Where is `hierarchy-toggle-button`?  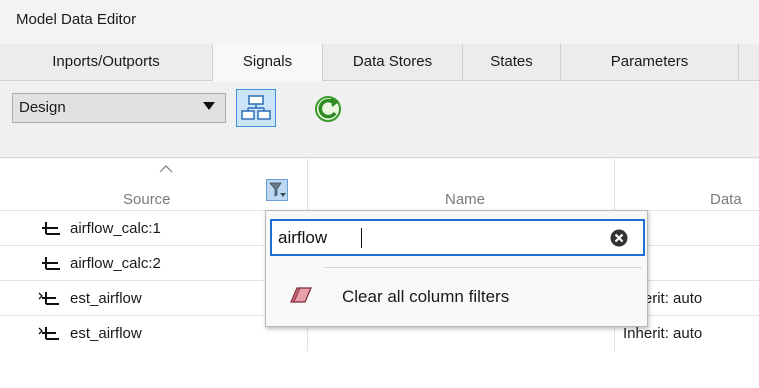 hierarchy-toggle-button is located at coordinates (256, 108).